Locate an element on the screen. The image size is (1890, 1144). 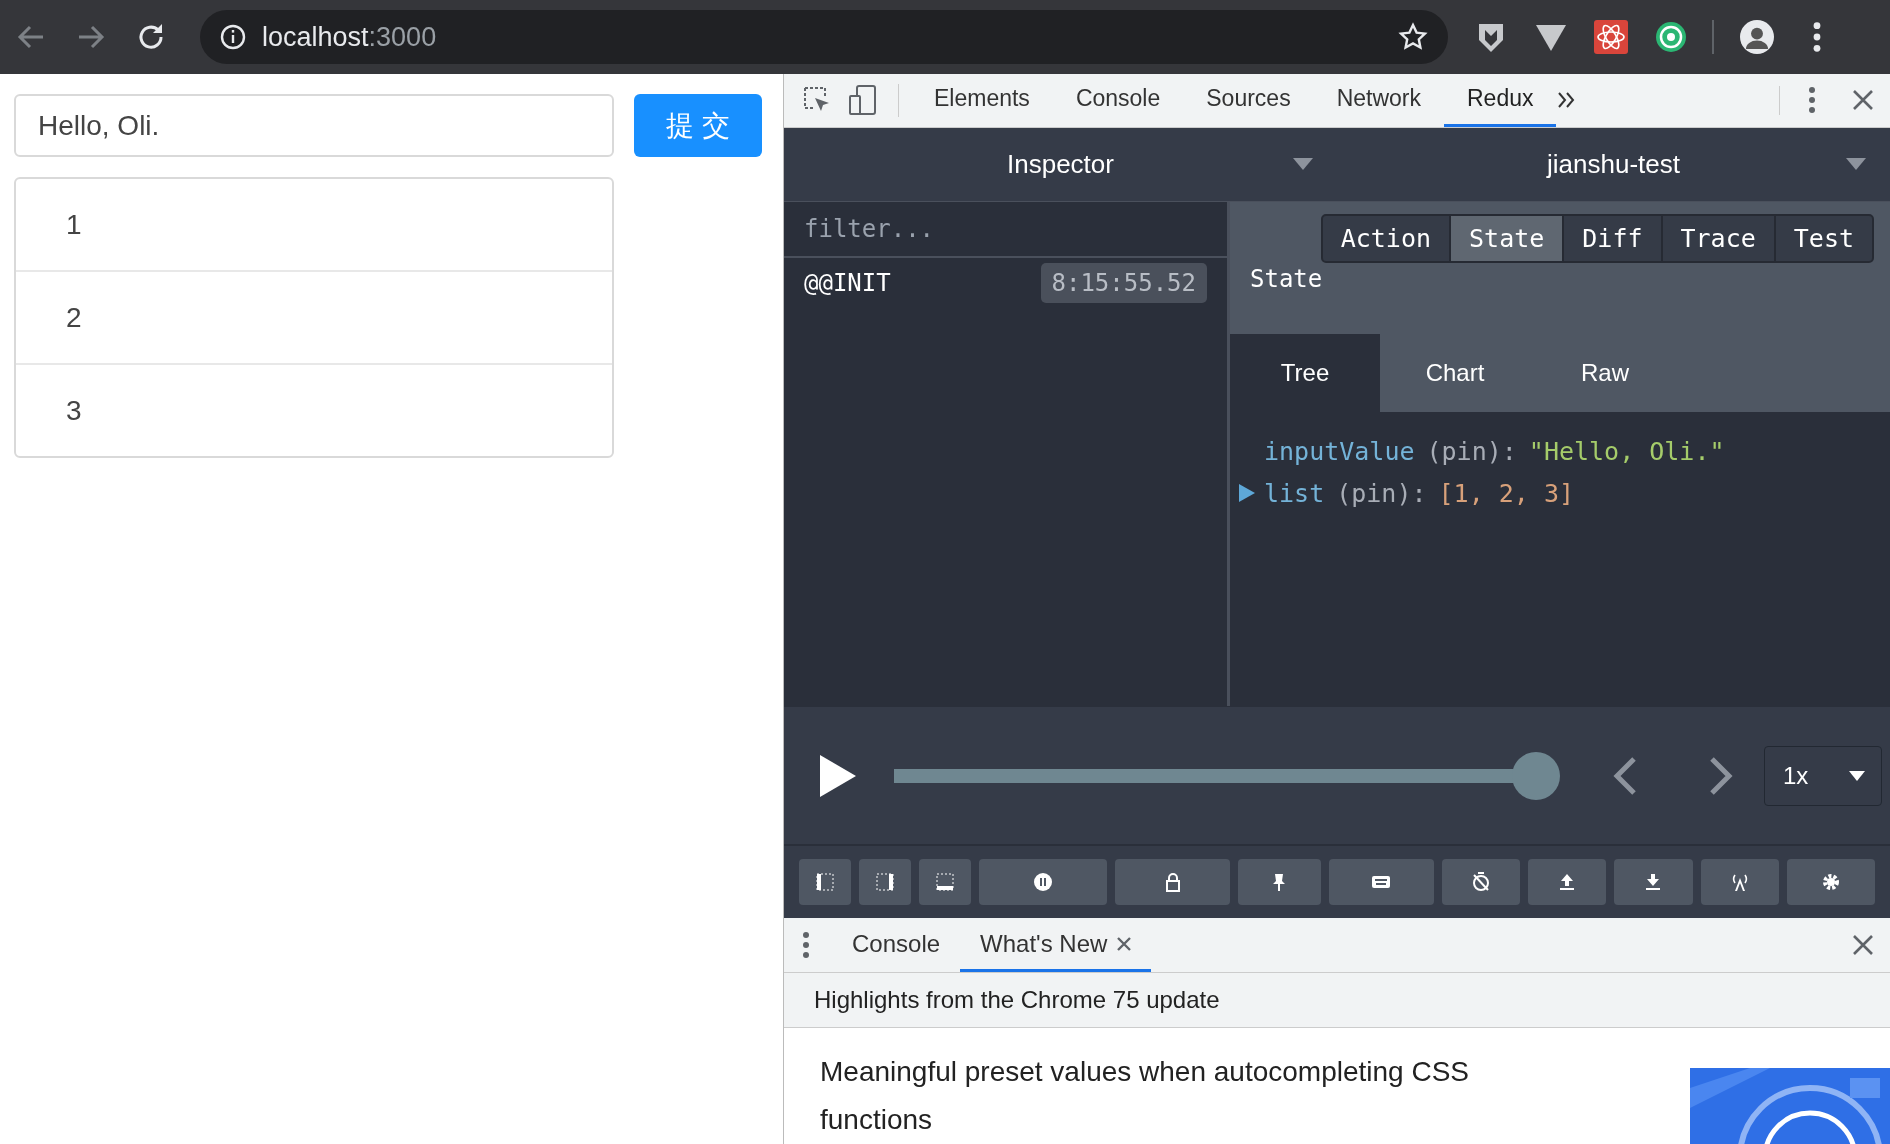
state-value: [1, 2, 3] is located at coordinates (1506, 493).